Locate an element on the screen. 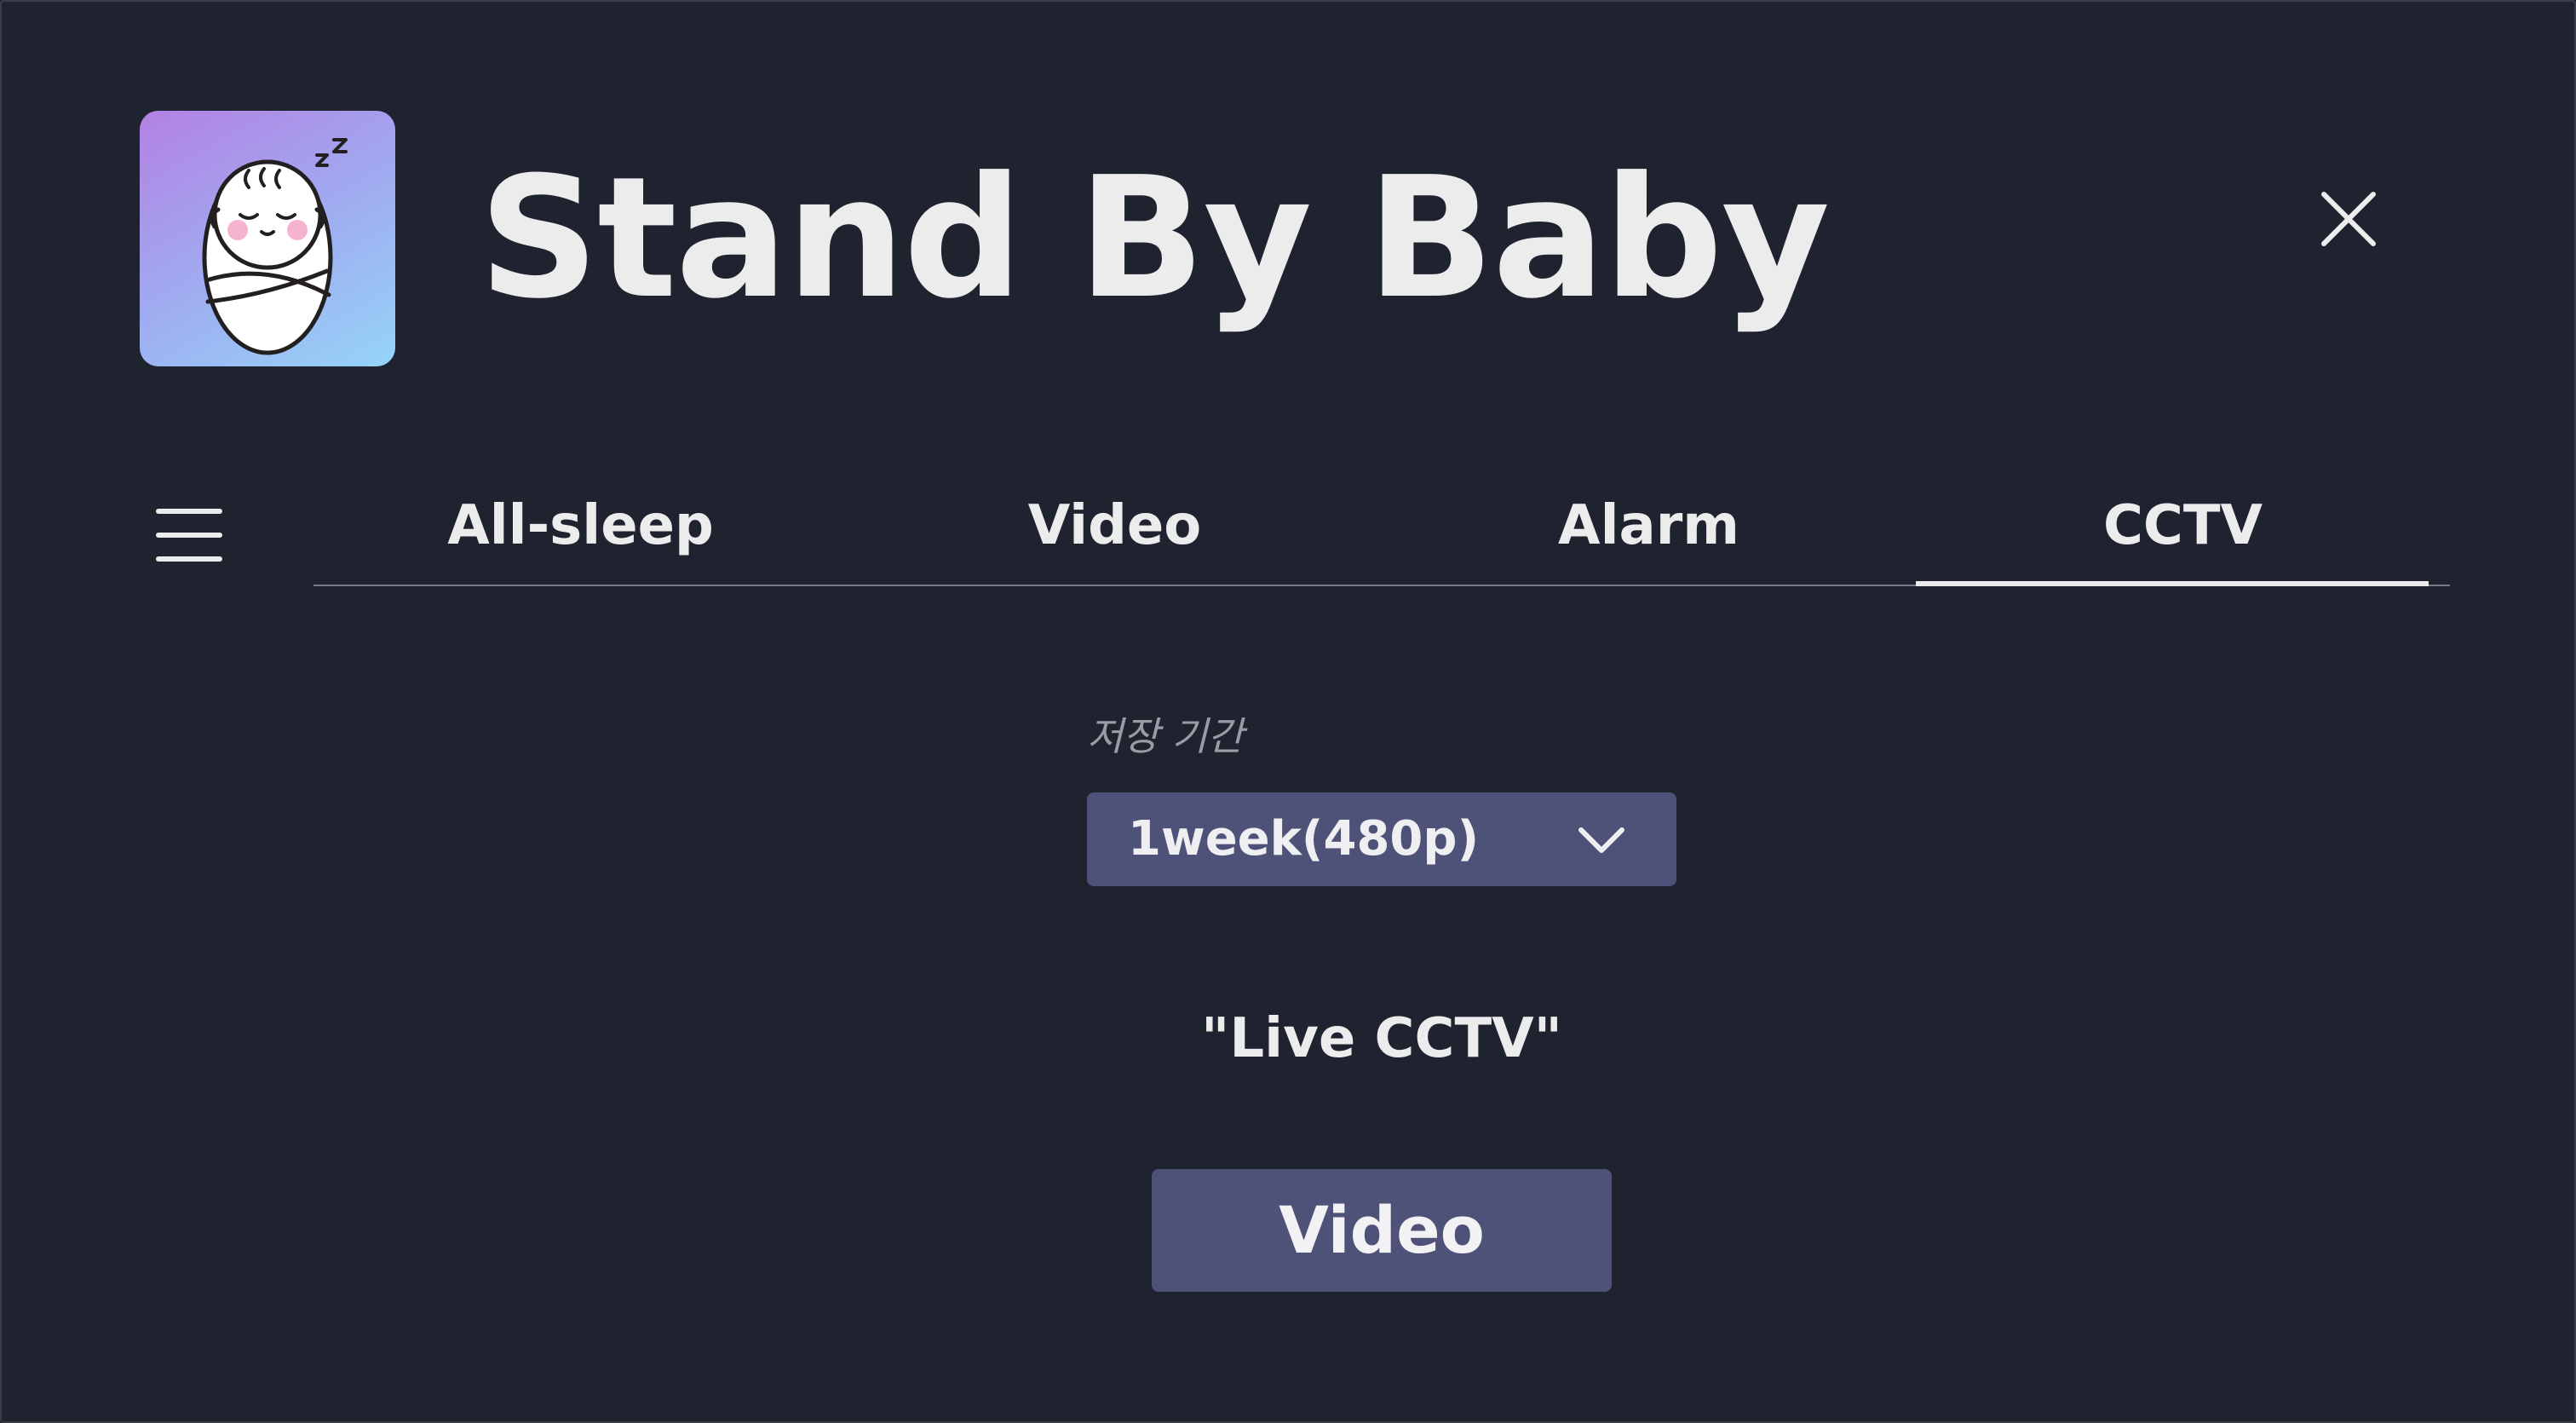 The height and width of the screenshot is (1423, 2576). app-logo is located at coordinates (267, 239).